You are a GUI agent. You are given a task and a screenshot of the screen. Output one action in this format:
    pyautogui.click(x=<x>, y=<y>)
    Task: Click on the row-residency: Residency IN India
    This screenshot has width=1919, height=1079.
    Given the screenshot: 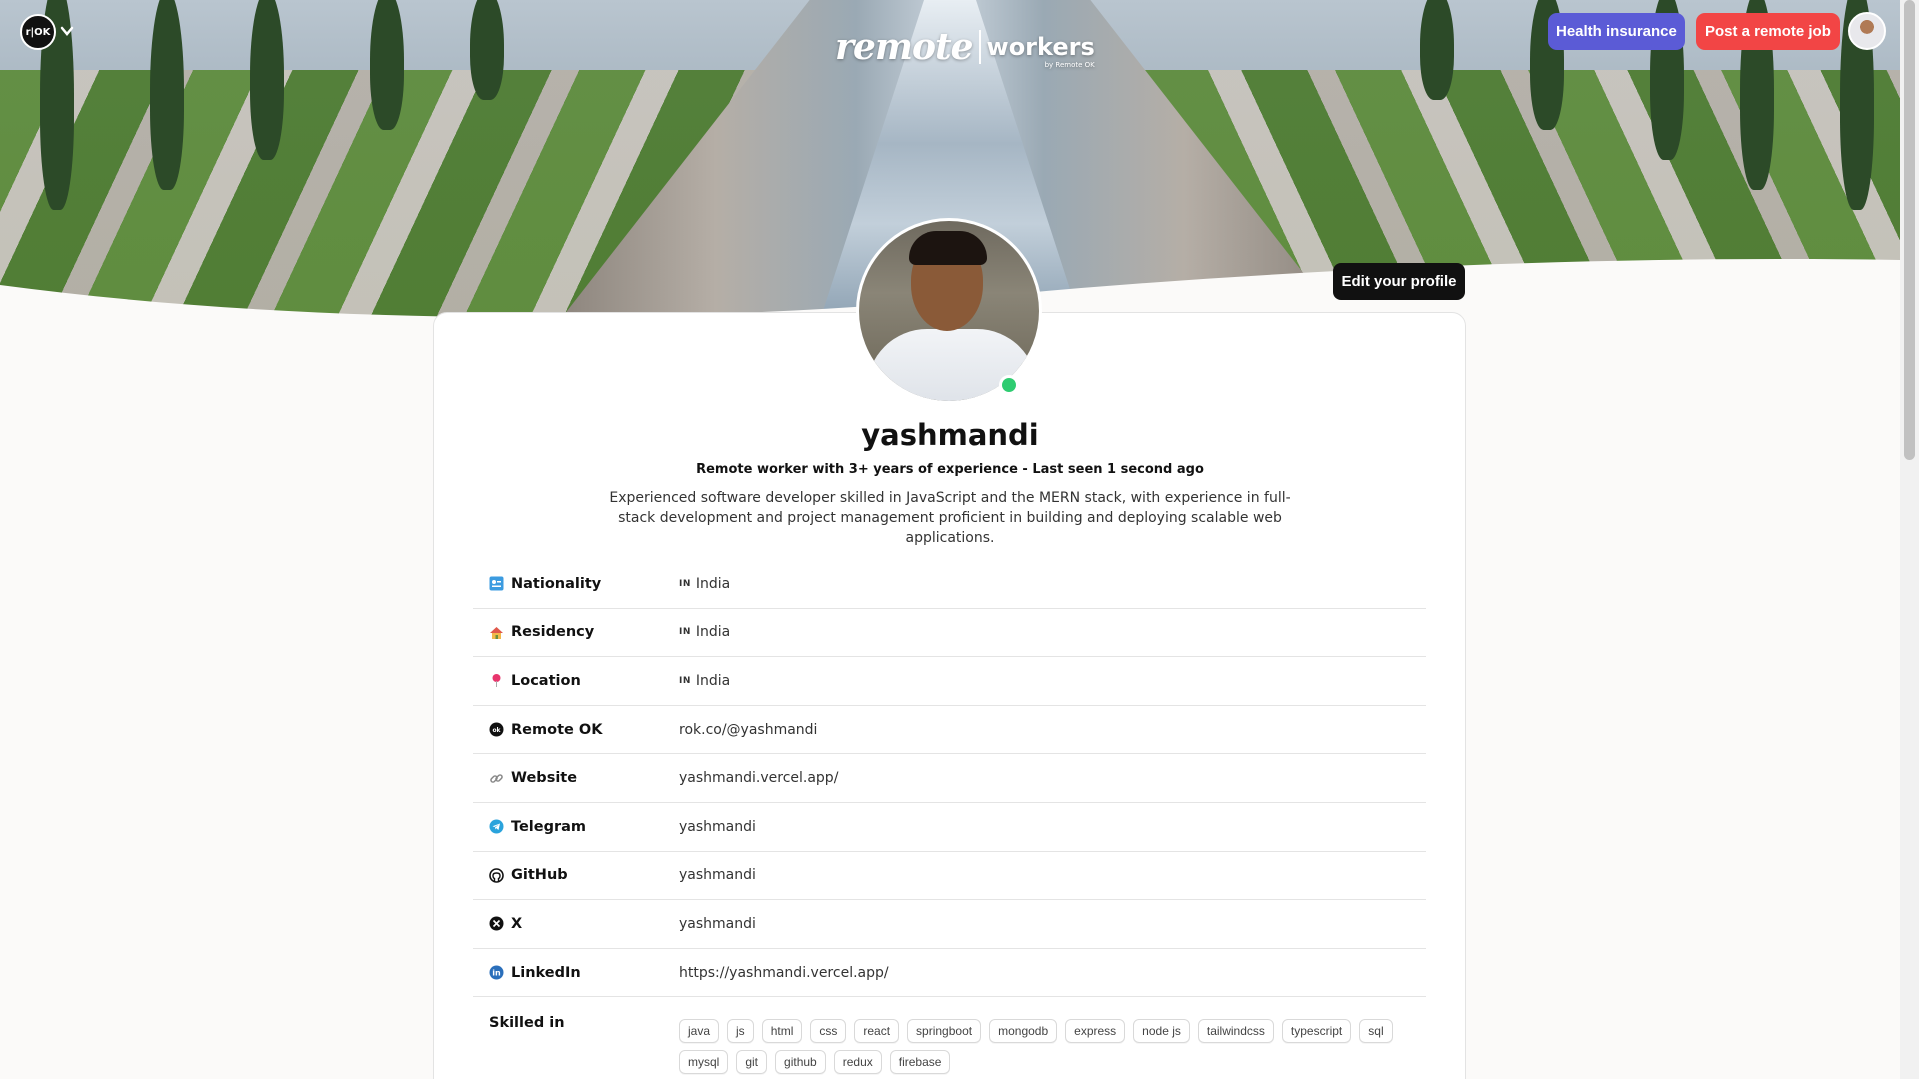 What is the action you would take?
    pyautogui.click(x=949, y=633)
    